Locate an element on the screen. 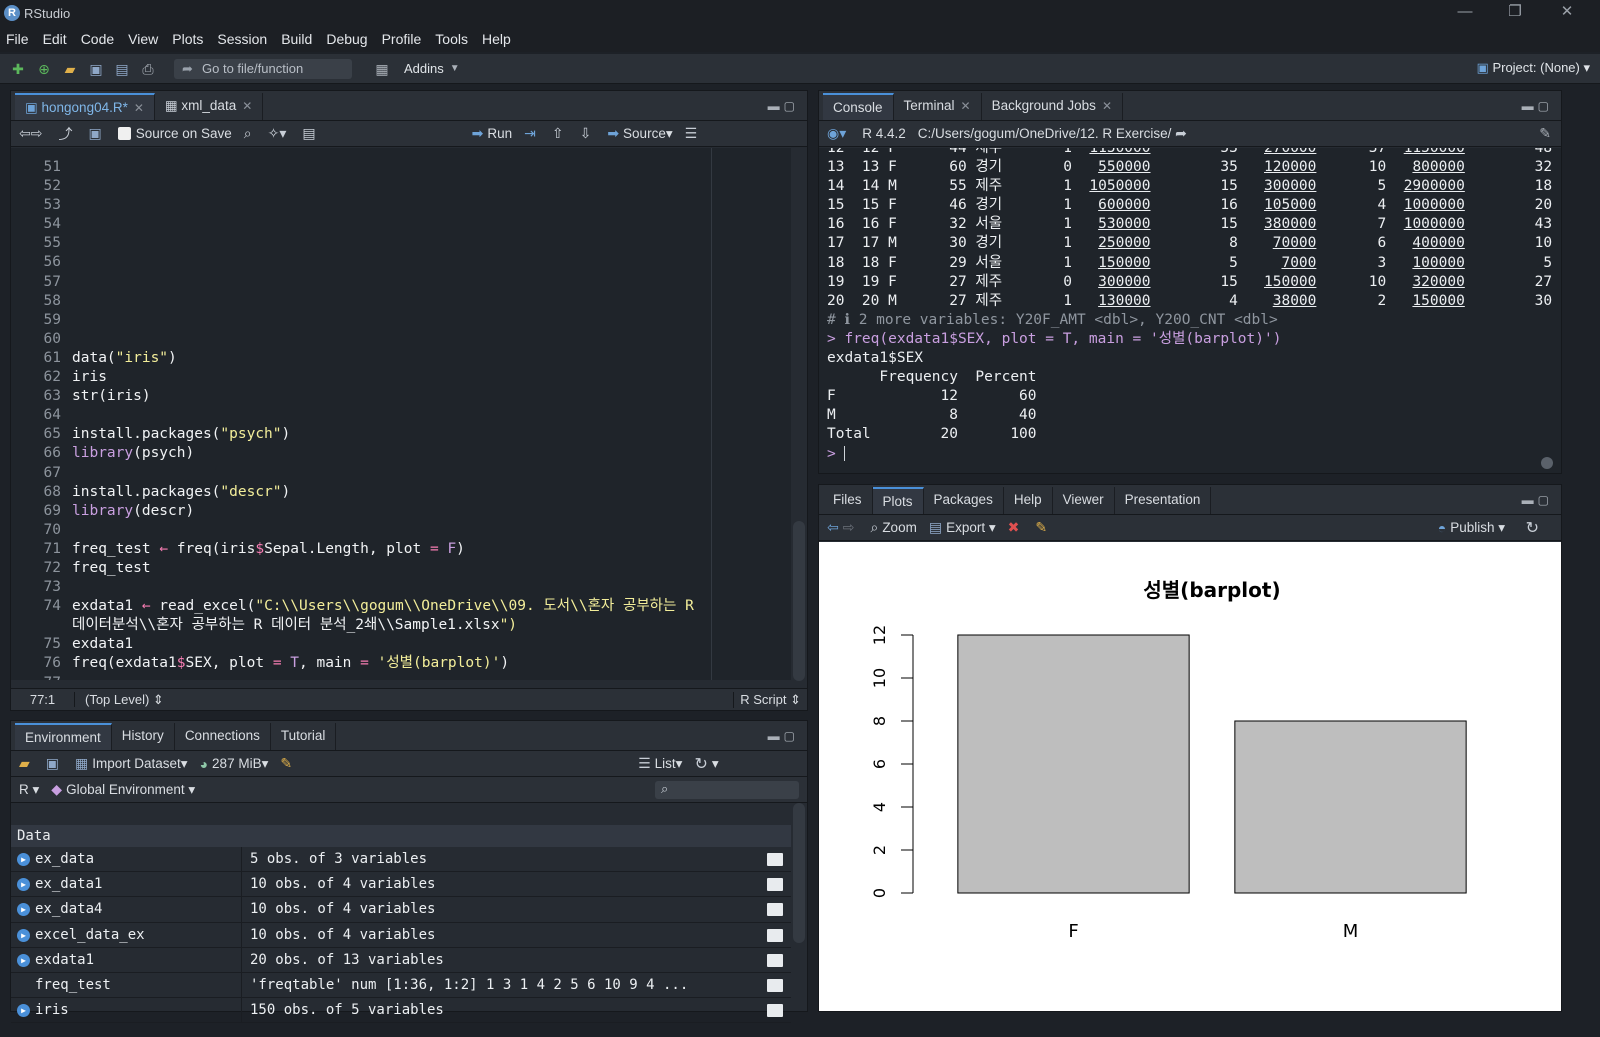 This screenshot has width=1600, height=1037. tab-presentation: Presentation is located at coordinates (1163, 500).